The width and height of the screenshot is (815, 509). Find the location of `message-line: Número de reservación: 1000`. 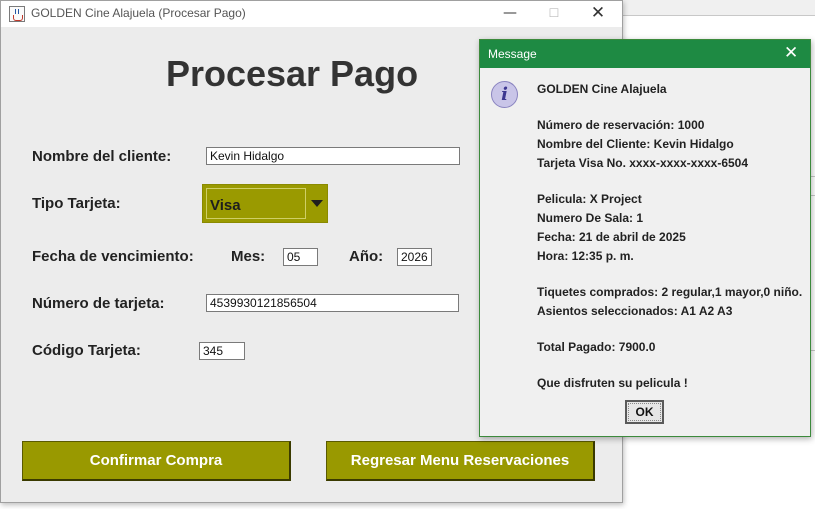

message-line: Número de reservación: 1000 is located at coordinates (621, 125).